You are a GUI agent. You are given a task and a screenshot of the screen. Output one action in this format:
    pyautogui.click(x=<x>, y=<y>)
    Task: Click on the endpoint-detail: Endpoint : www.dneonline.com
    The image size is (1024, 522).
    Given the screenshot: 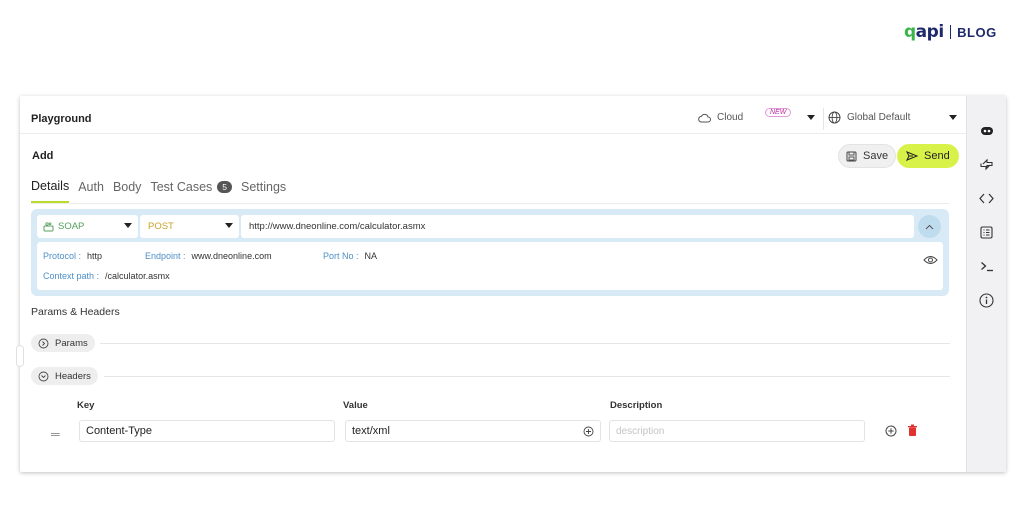 What is the action you would take?
    pyautogui.click(x=208, y=256)
    